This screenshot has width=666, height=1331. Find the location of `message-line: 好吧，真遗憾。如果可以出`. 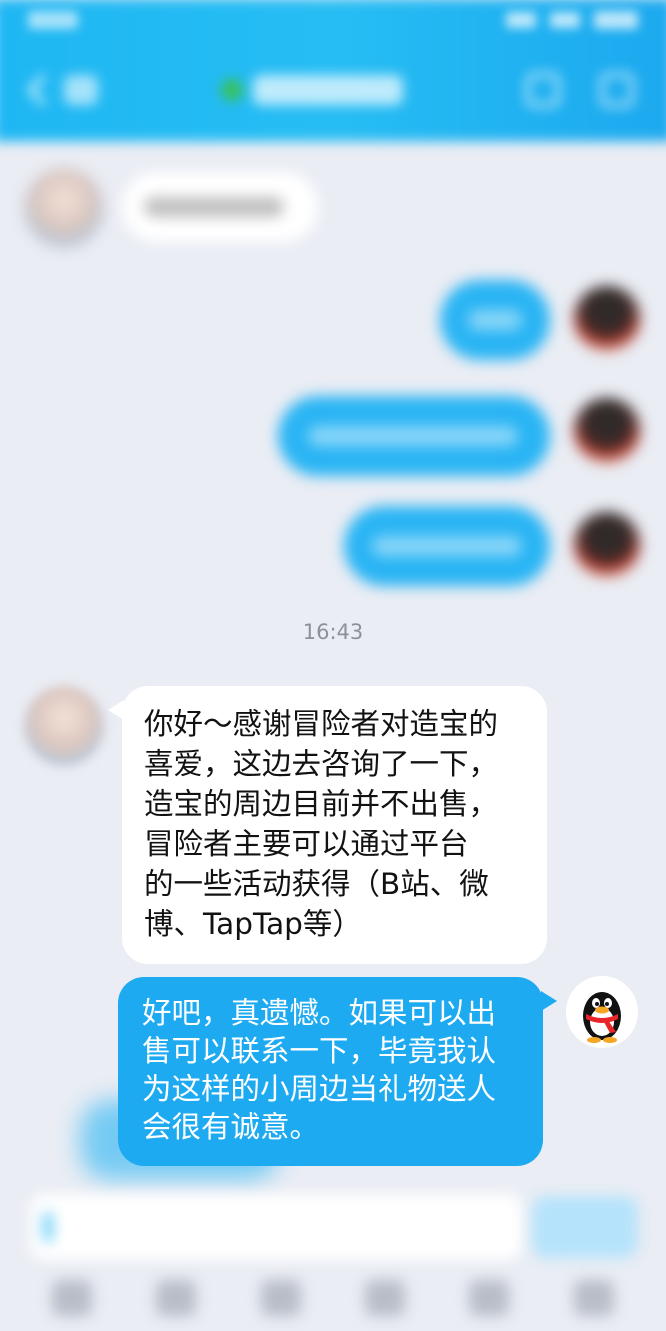

message-line: 好吧，真遗憾。如果可以出 is located at coordinates (319, 1013).